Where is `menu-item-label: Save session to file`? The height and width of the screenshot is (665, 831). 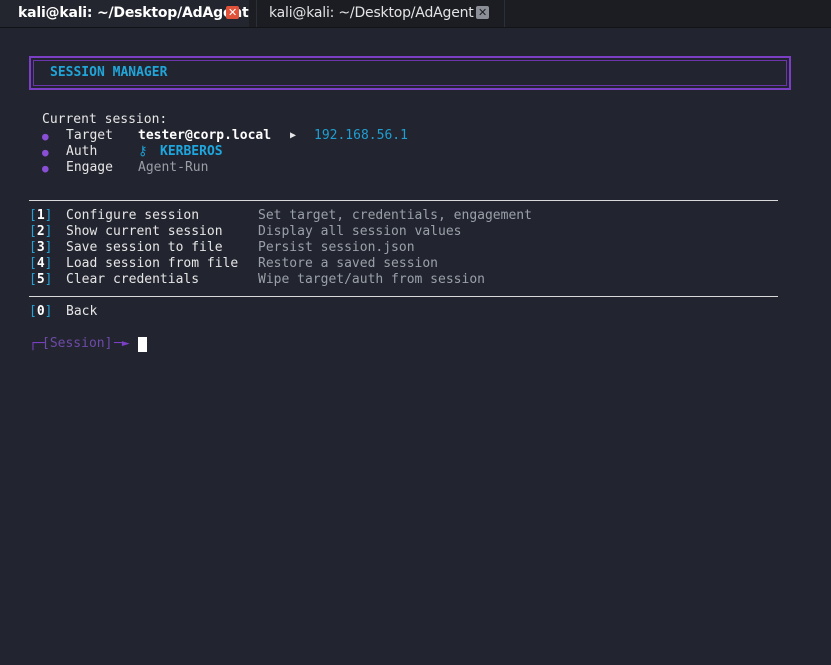 menu-item-label: Save session to file is located at coordinates (144, 248).